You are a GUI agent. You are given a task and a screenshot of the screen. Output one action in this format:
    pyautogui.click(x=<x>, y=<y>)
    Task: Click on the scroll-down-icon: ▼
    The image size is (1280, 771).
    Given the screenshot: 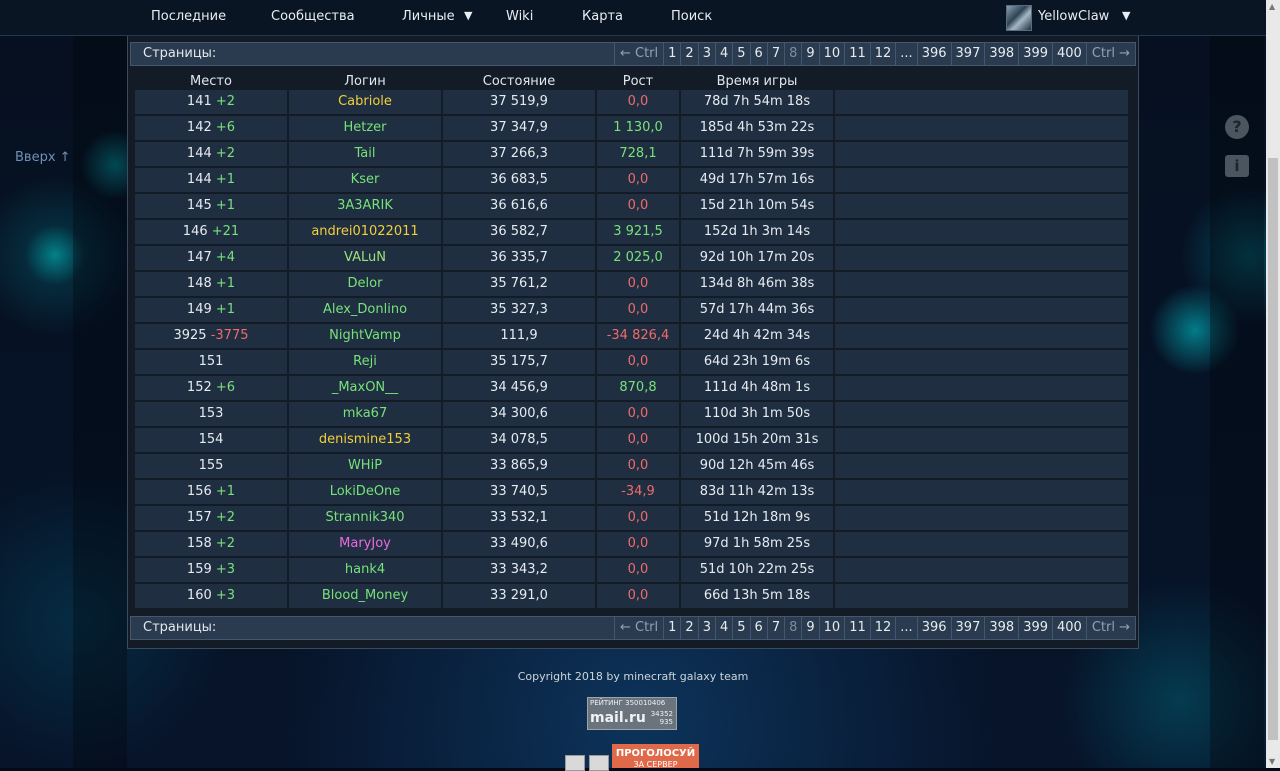 What is the action you would take?
    pyautogui.click(x=1272, y=761)
    